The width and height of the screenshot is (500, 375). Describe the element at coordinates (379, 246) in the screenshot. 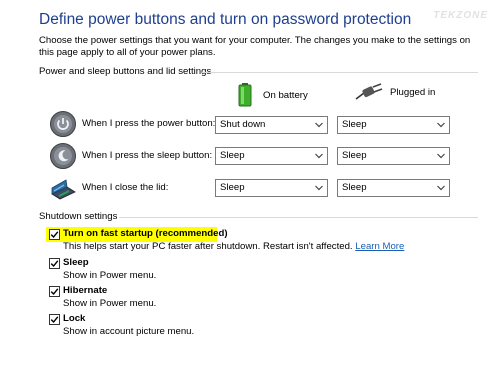

I see `learn-more-link: Learn More` at that location.